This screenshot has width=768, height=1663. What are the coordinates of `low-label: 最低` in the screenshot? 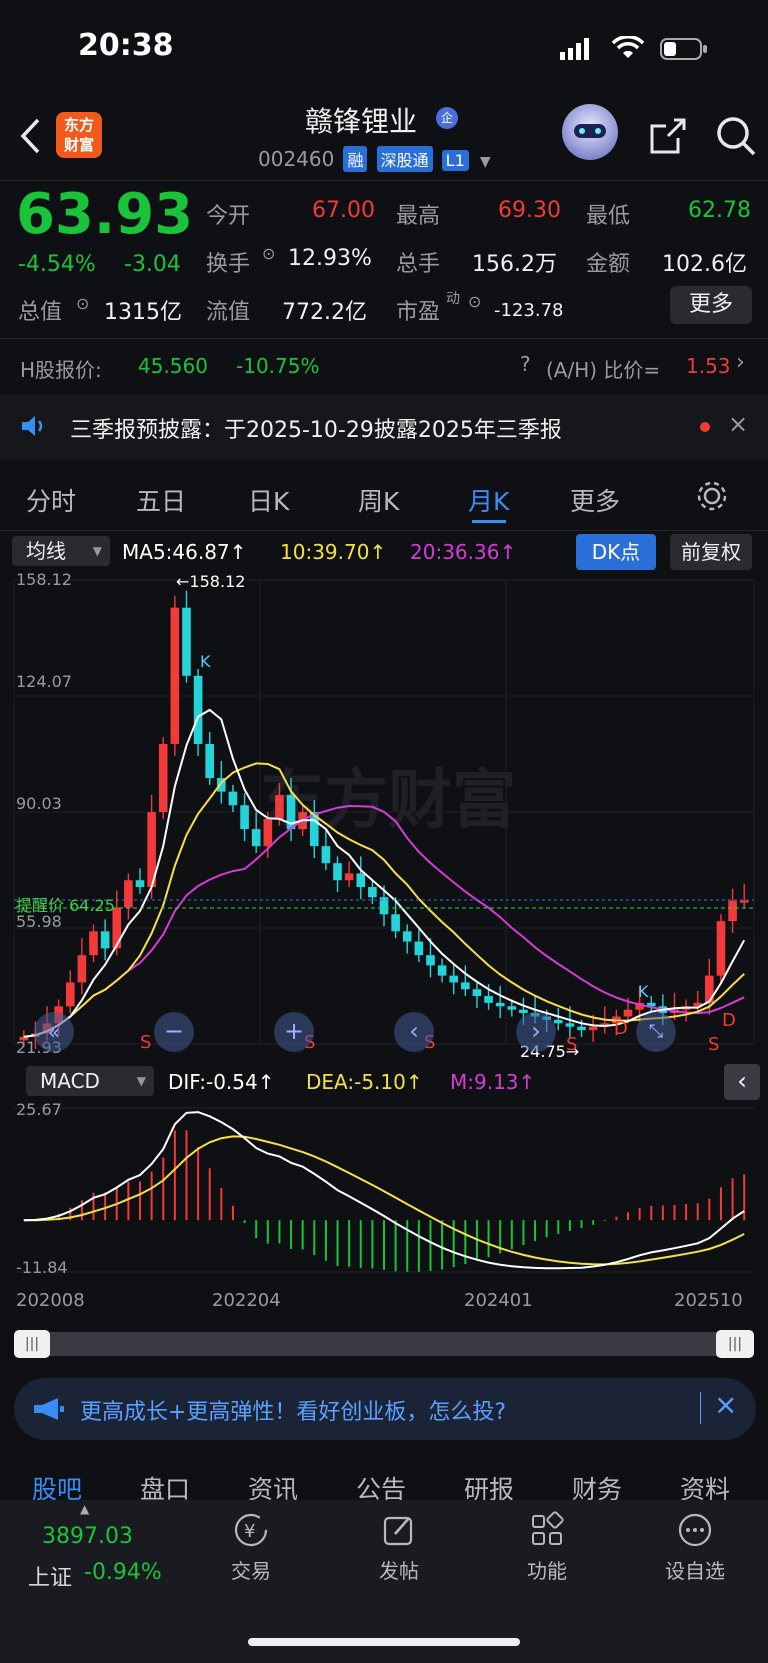 It's located at (608, 216).